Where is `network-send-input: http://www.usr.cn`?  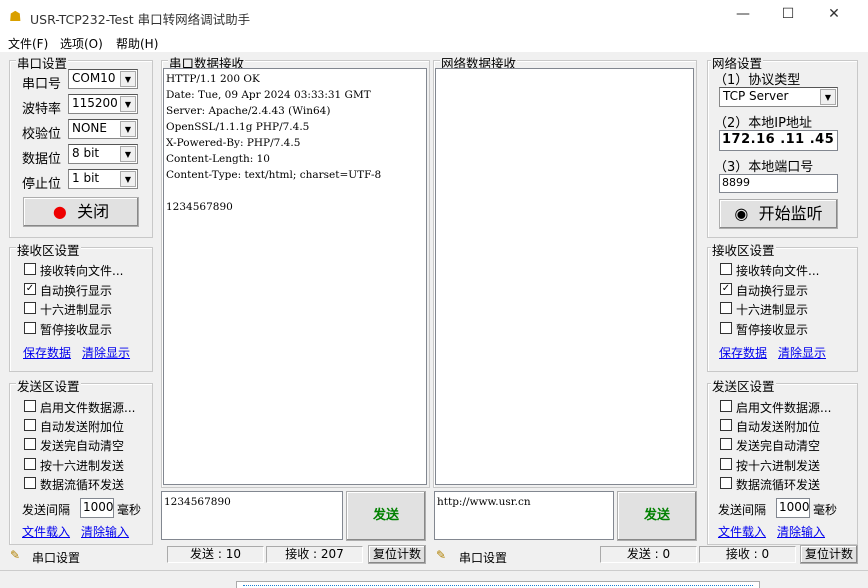
network-send-input: http://www.usr.cn is located at coordinates (524, 515).